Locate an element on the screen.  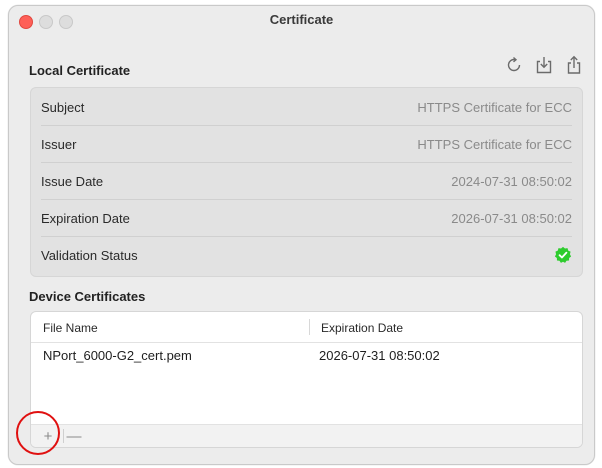
verified-check-icon is located at coordinates (563, 254).